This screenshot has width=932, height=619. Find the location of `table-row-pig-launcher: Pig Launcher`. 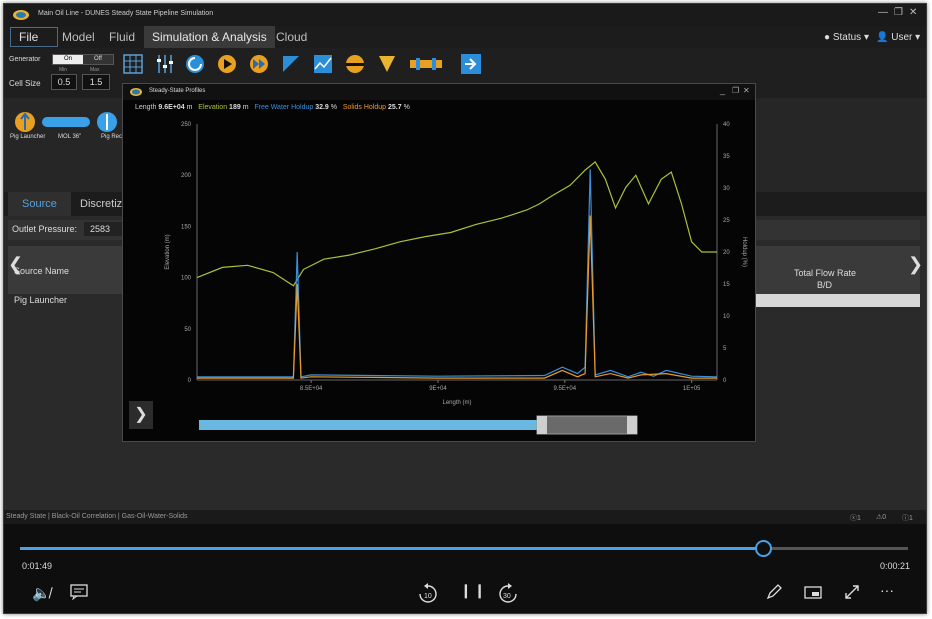

table-row-pig-launcher: Pig Launcher is located at coordinates (40, 300).